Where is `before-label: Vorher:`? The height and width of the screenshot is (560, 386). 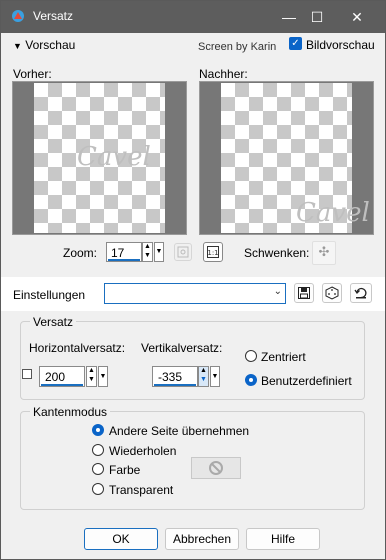
before-label: Vorher: is located at coordinates (32, 74).